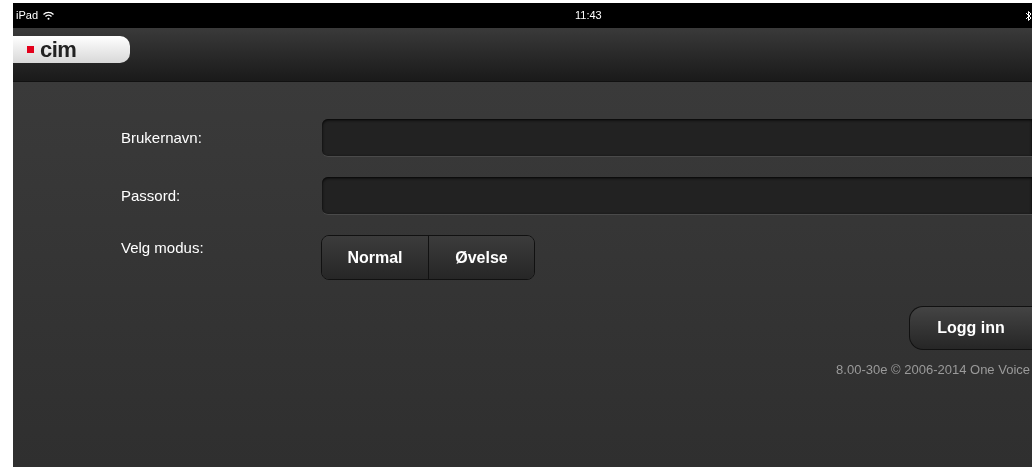 This screenshot has width=1032, height=467. I want to click on field-label: Brukernavn:, so click(161, 137).